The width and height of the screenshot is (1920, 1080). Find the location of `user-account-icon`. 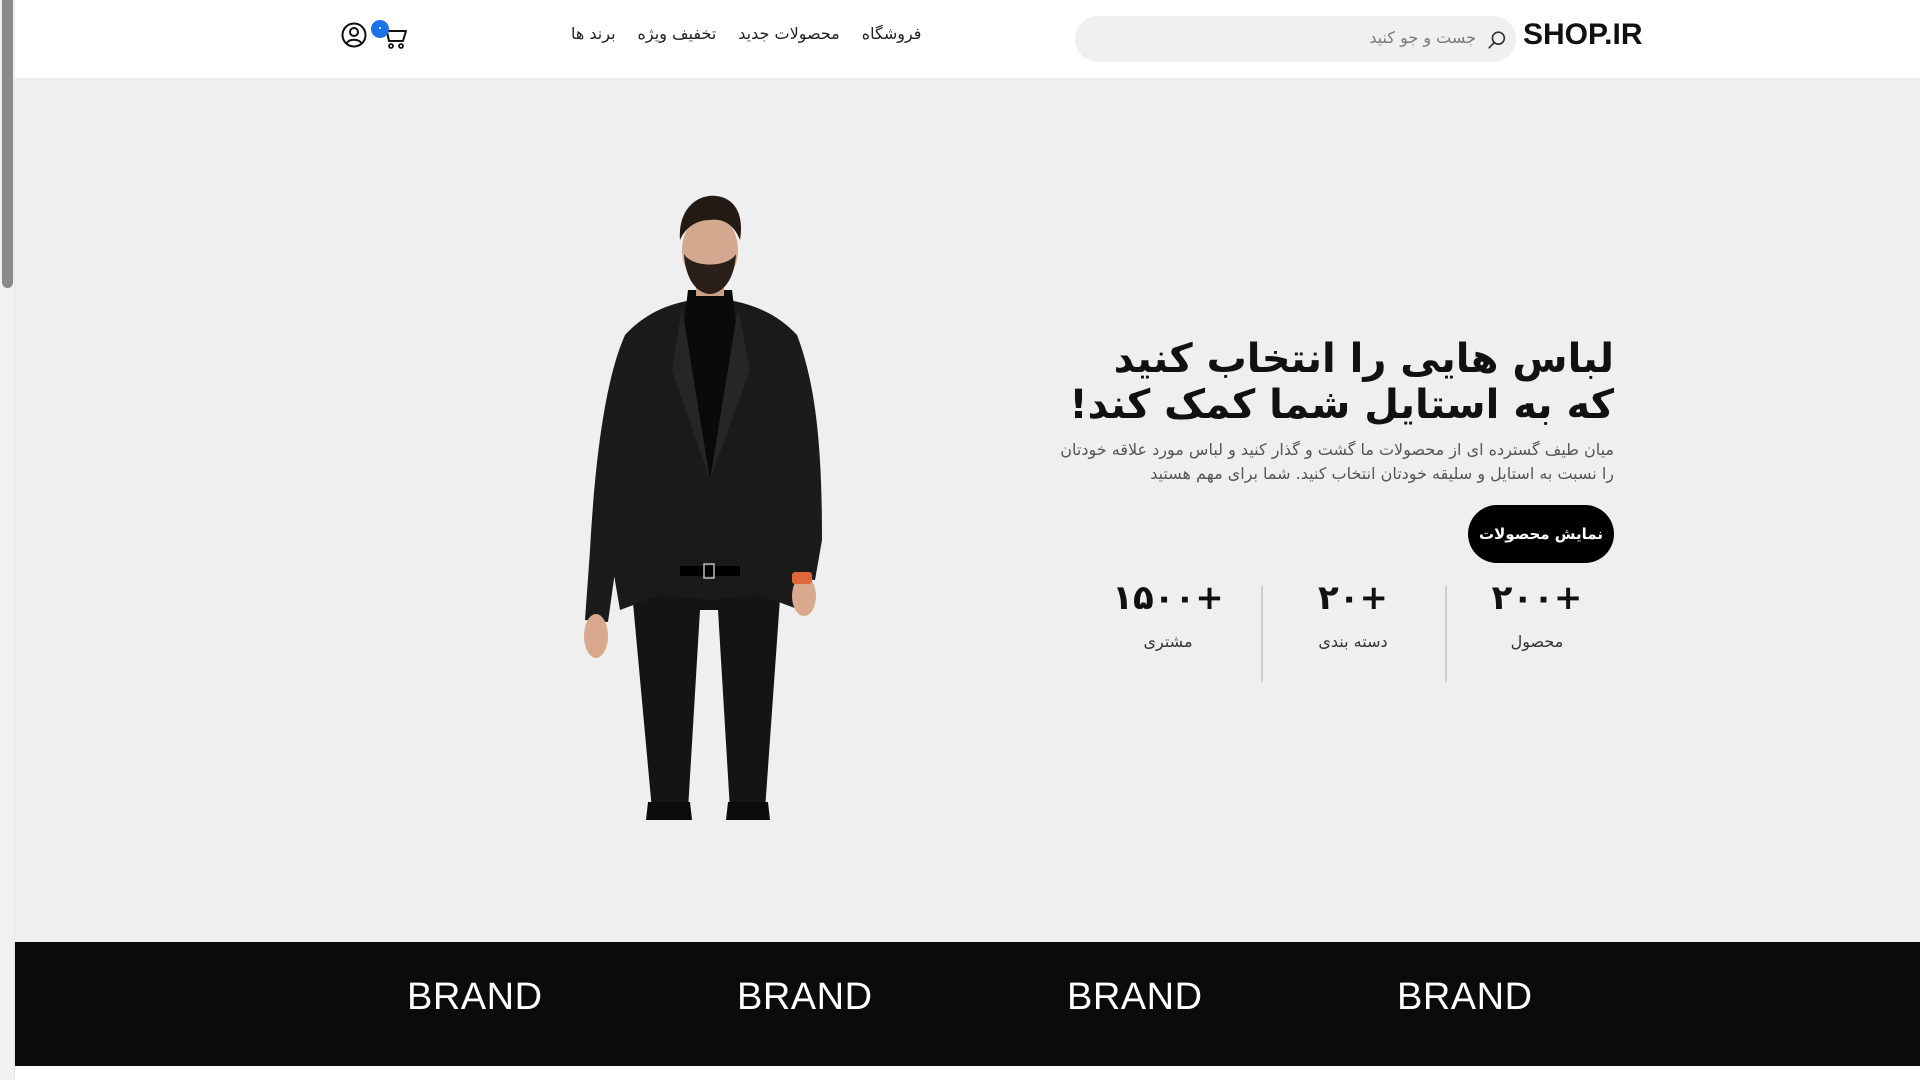

user-account-icon is located at coordinates (354, 35).